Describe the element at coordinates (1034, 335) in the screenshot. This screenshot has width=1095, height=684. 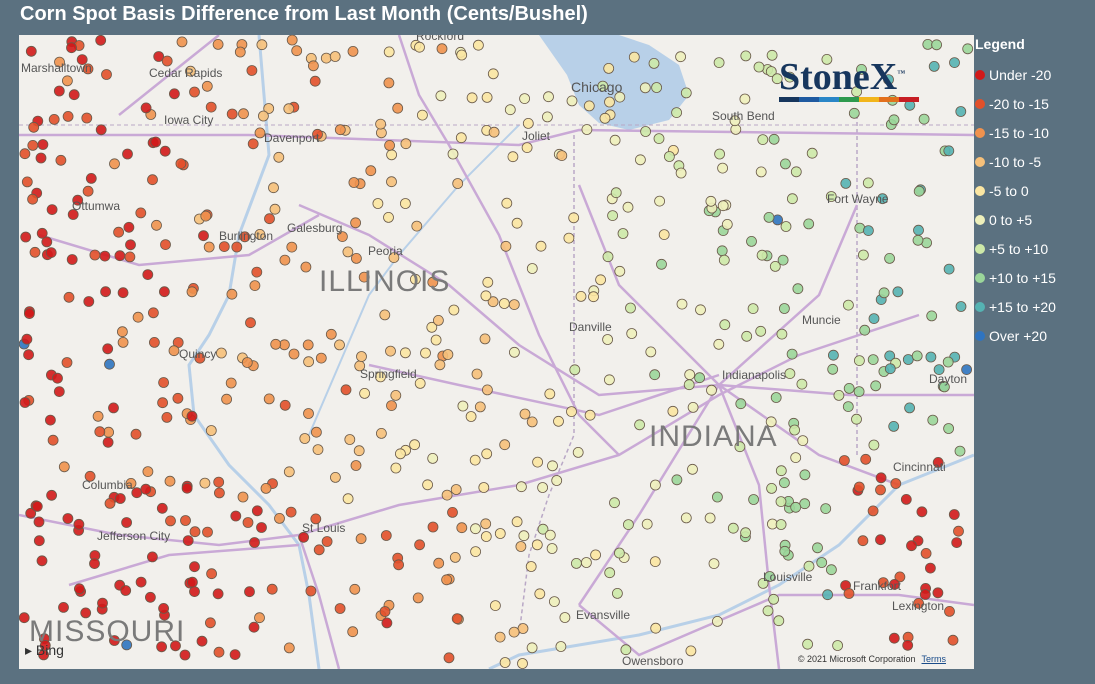
I see `legend-item: Over +20` at that location.